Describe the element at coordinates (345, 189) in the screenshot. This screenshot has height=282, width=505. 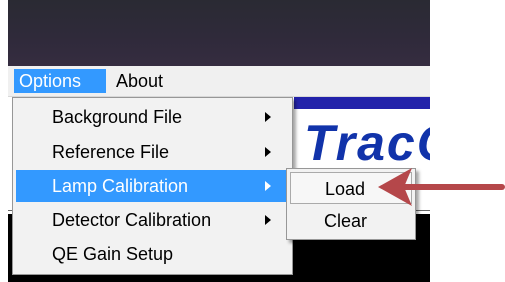
I see `submenu-item-label: Load` at that location.